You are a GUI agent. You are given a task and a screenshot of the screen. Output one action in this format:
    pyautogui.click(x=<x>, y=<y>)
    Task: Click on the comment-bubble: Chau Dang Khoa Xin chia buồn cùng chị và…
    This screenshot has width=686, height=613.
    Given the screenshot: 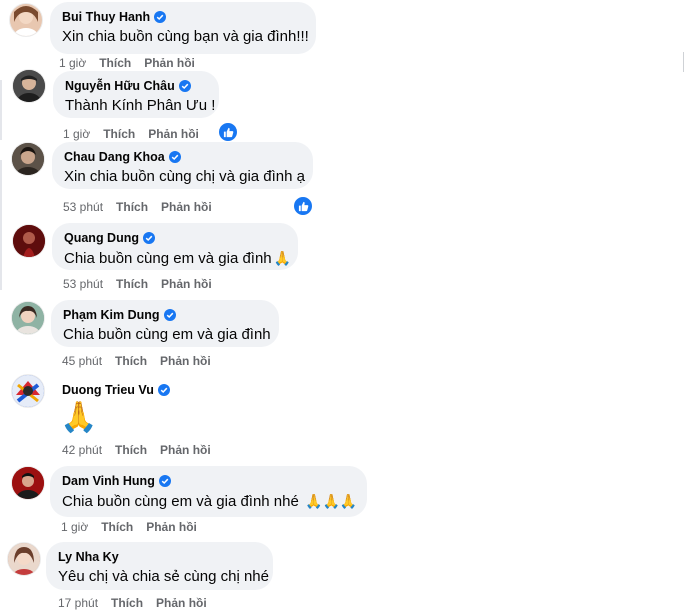 What is the action you would take?
    pyautogui.click(x=182, y=165)
    